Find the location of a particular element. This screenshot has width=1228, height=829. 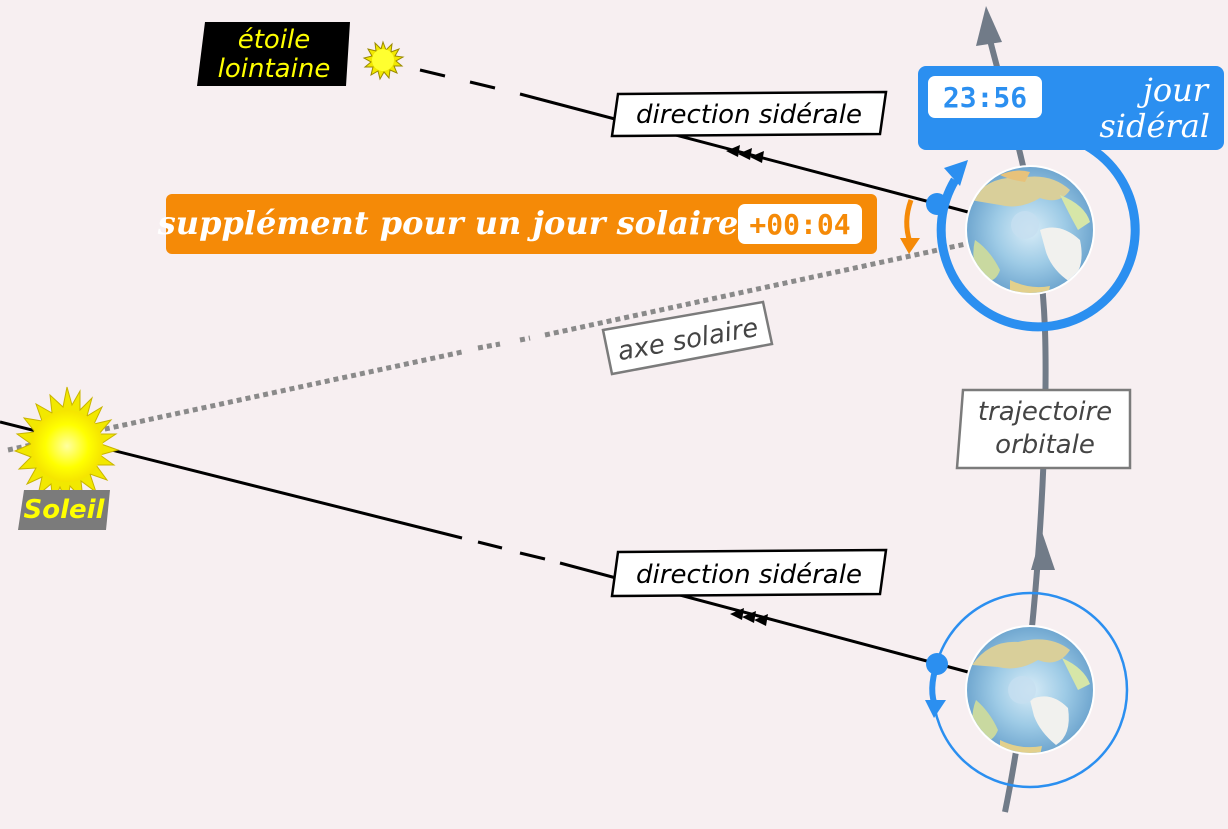

supplement-arc is located at coordinates (910, 226).